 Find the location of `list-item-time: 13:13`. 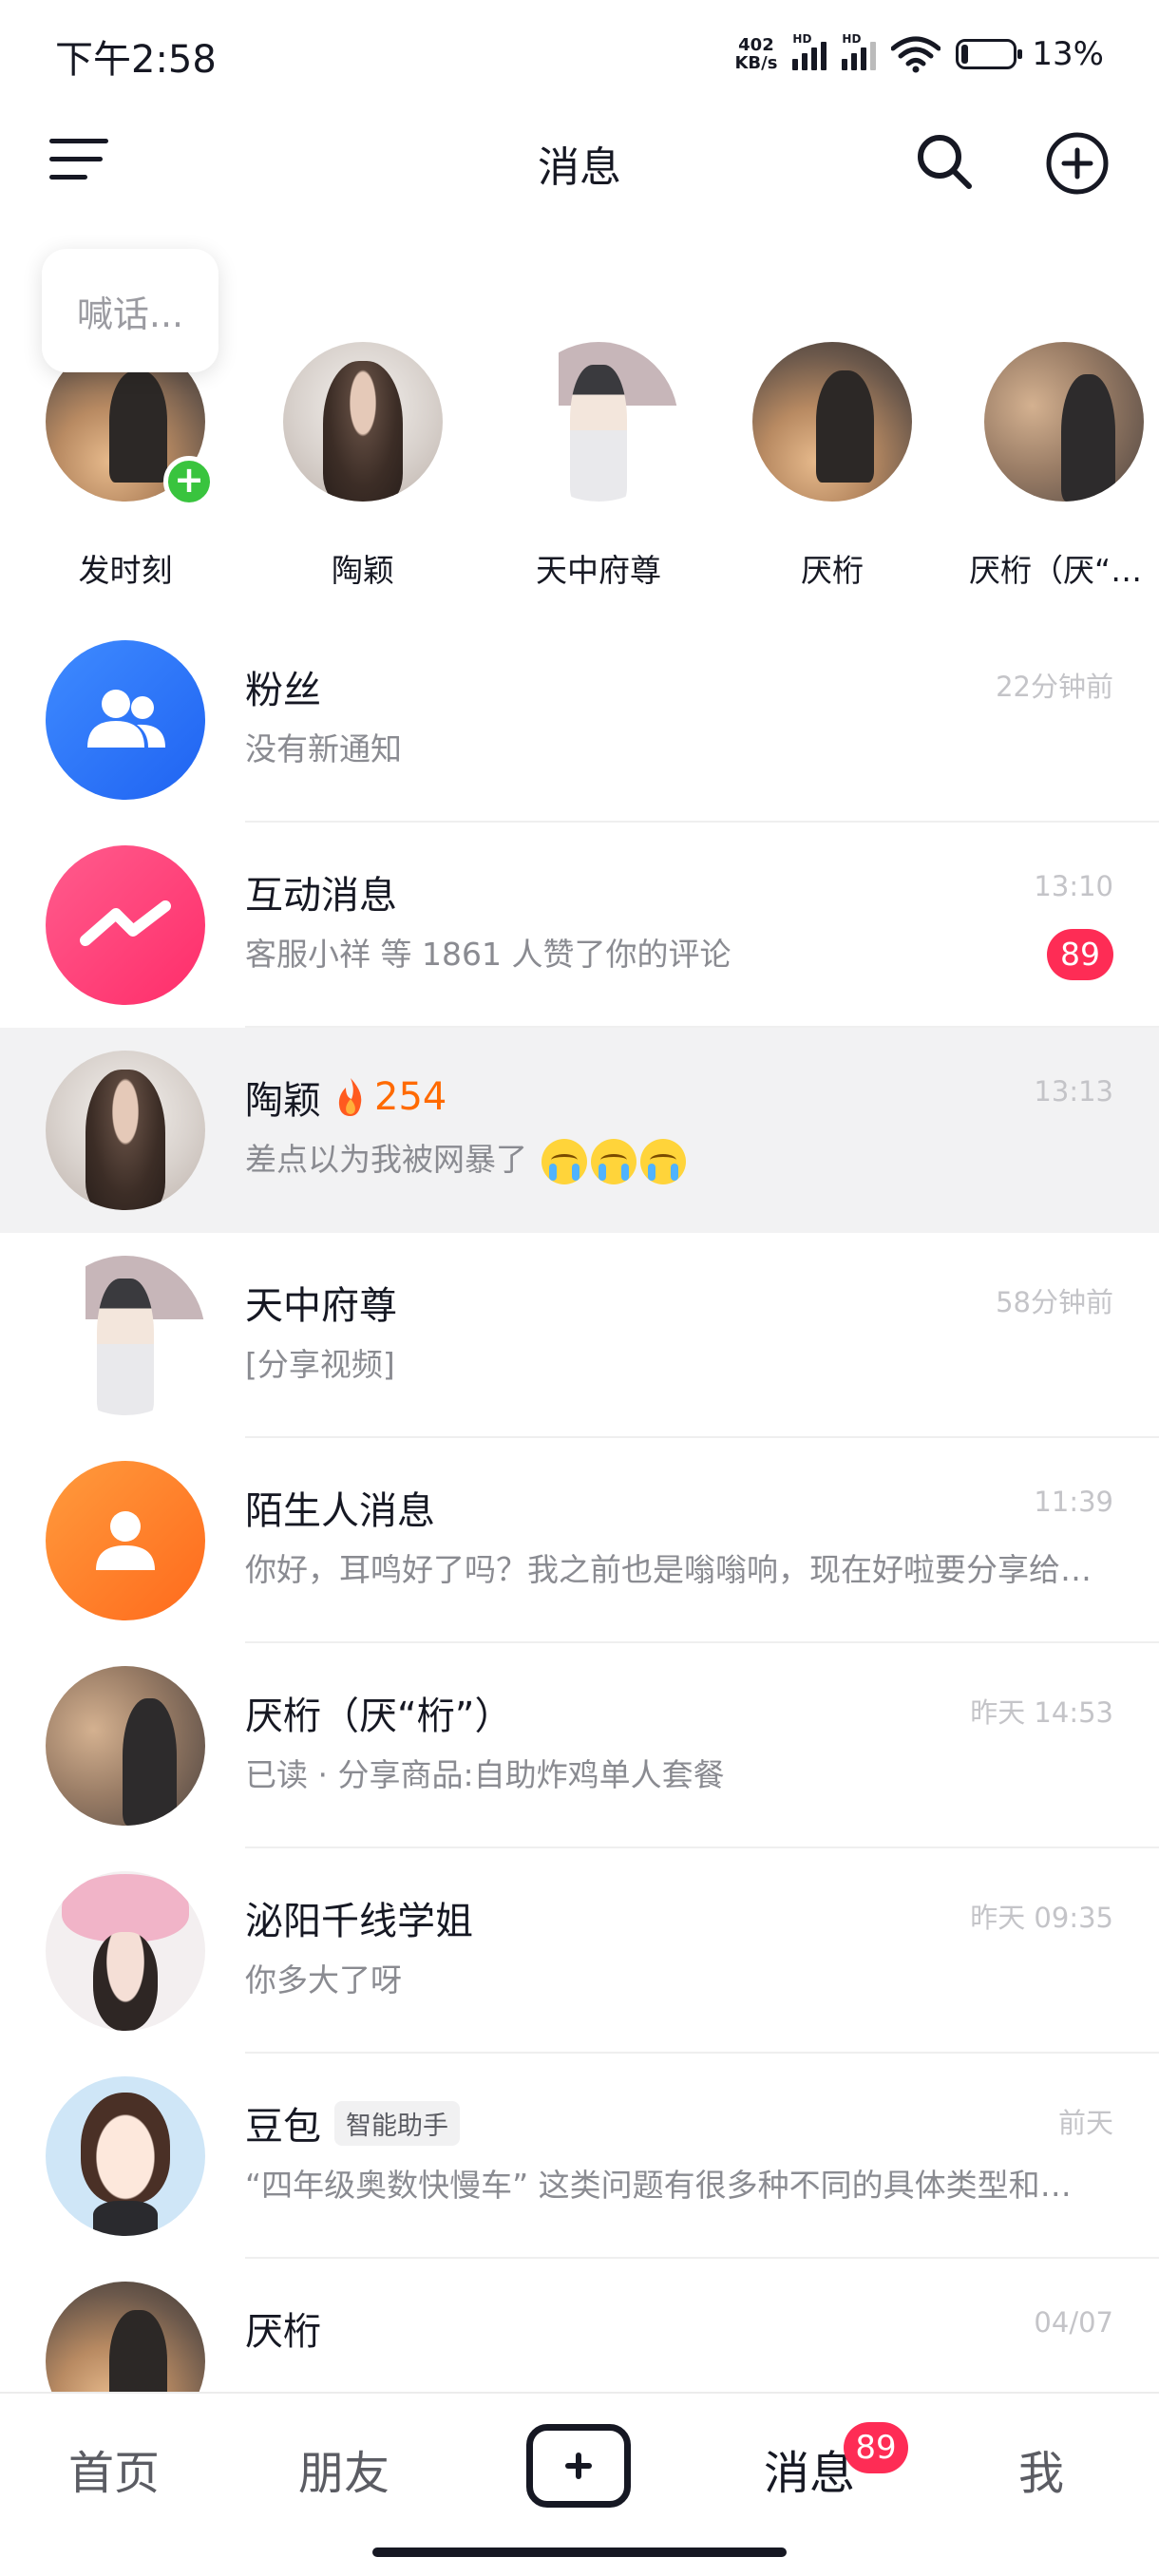

list-item-time: 13:13 is located at coordinates (1073, 1091).